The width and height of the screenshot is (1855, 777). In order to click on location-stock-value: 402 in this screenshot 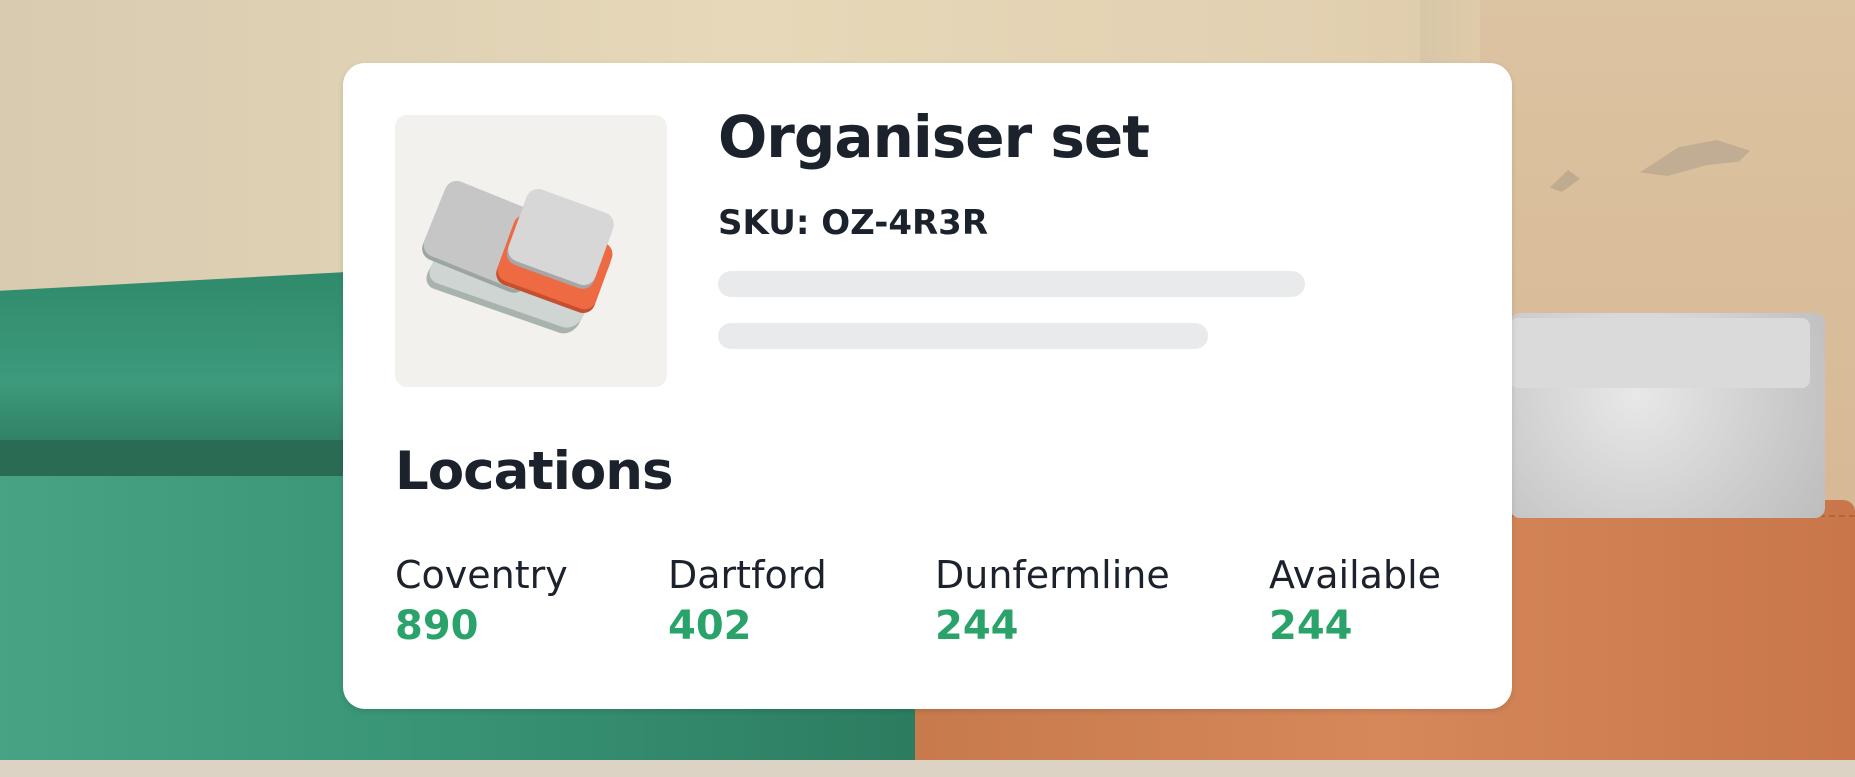, I will do `click(710, 626)`.